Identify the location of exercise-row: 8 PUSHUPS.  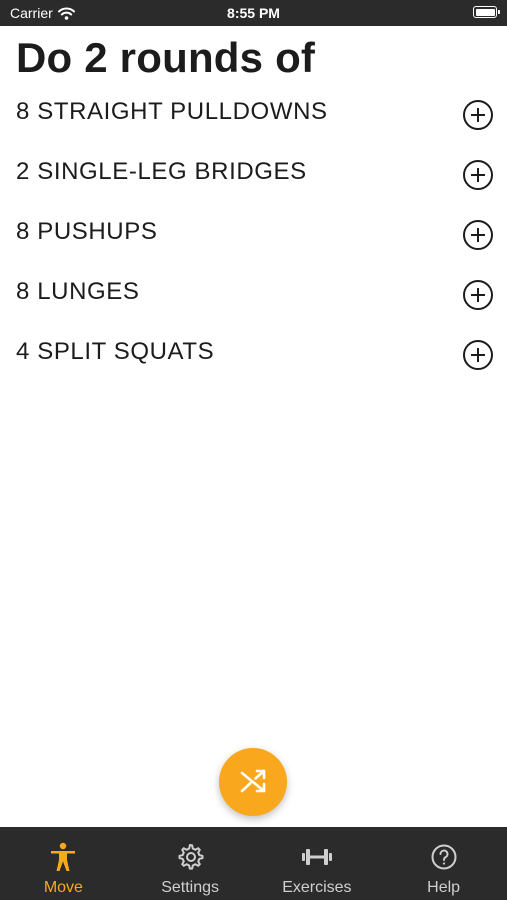
(253, 234).